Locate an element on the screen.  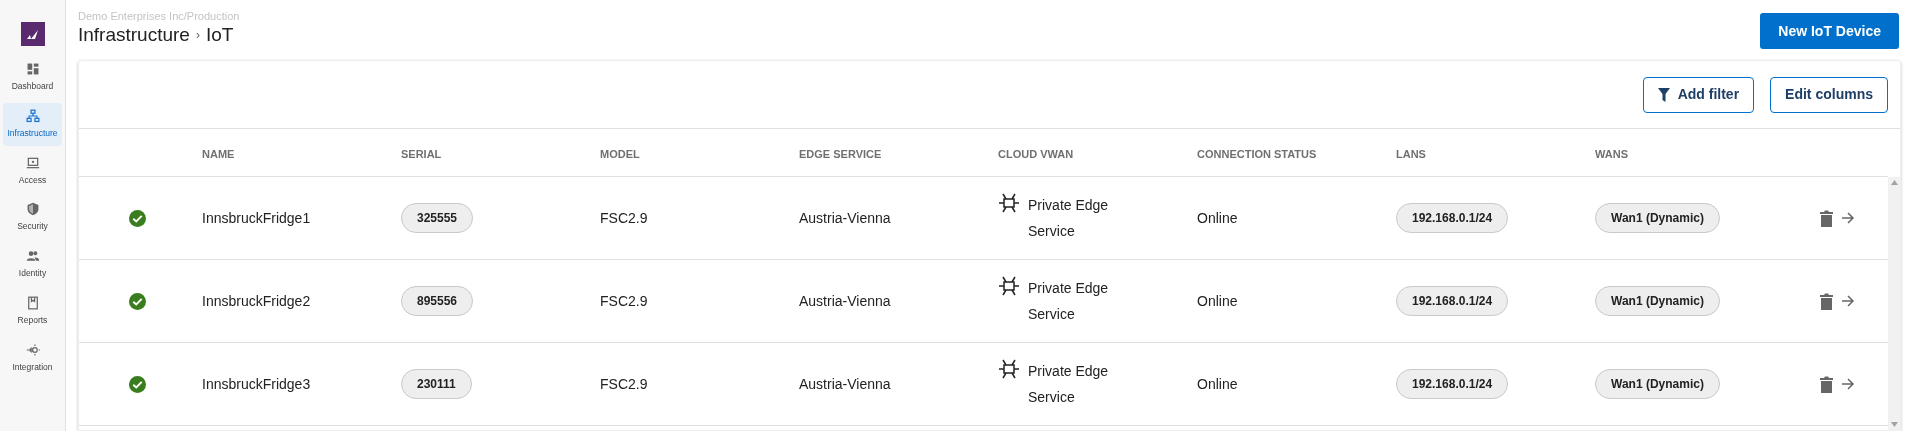
sidebar-item: Reports is located at coordinates (32, 311).